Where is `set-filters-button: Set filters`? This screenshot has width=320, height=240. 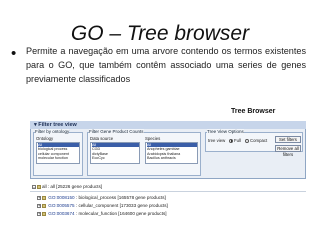
set-filters-button: Set filters is located at coordinates (288, 139).